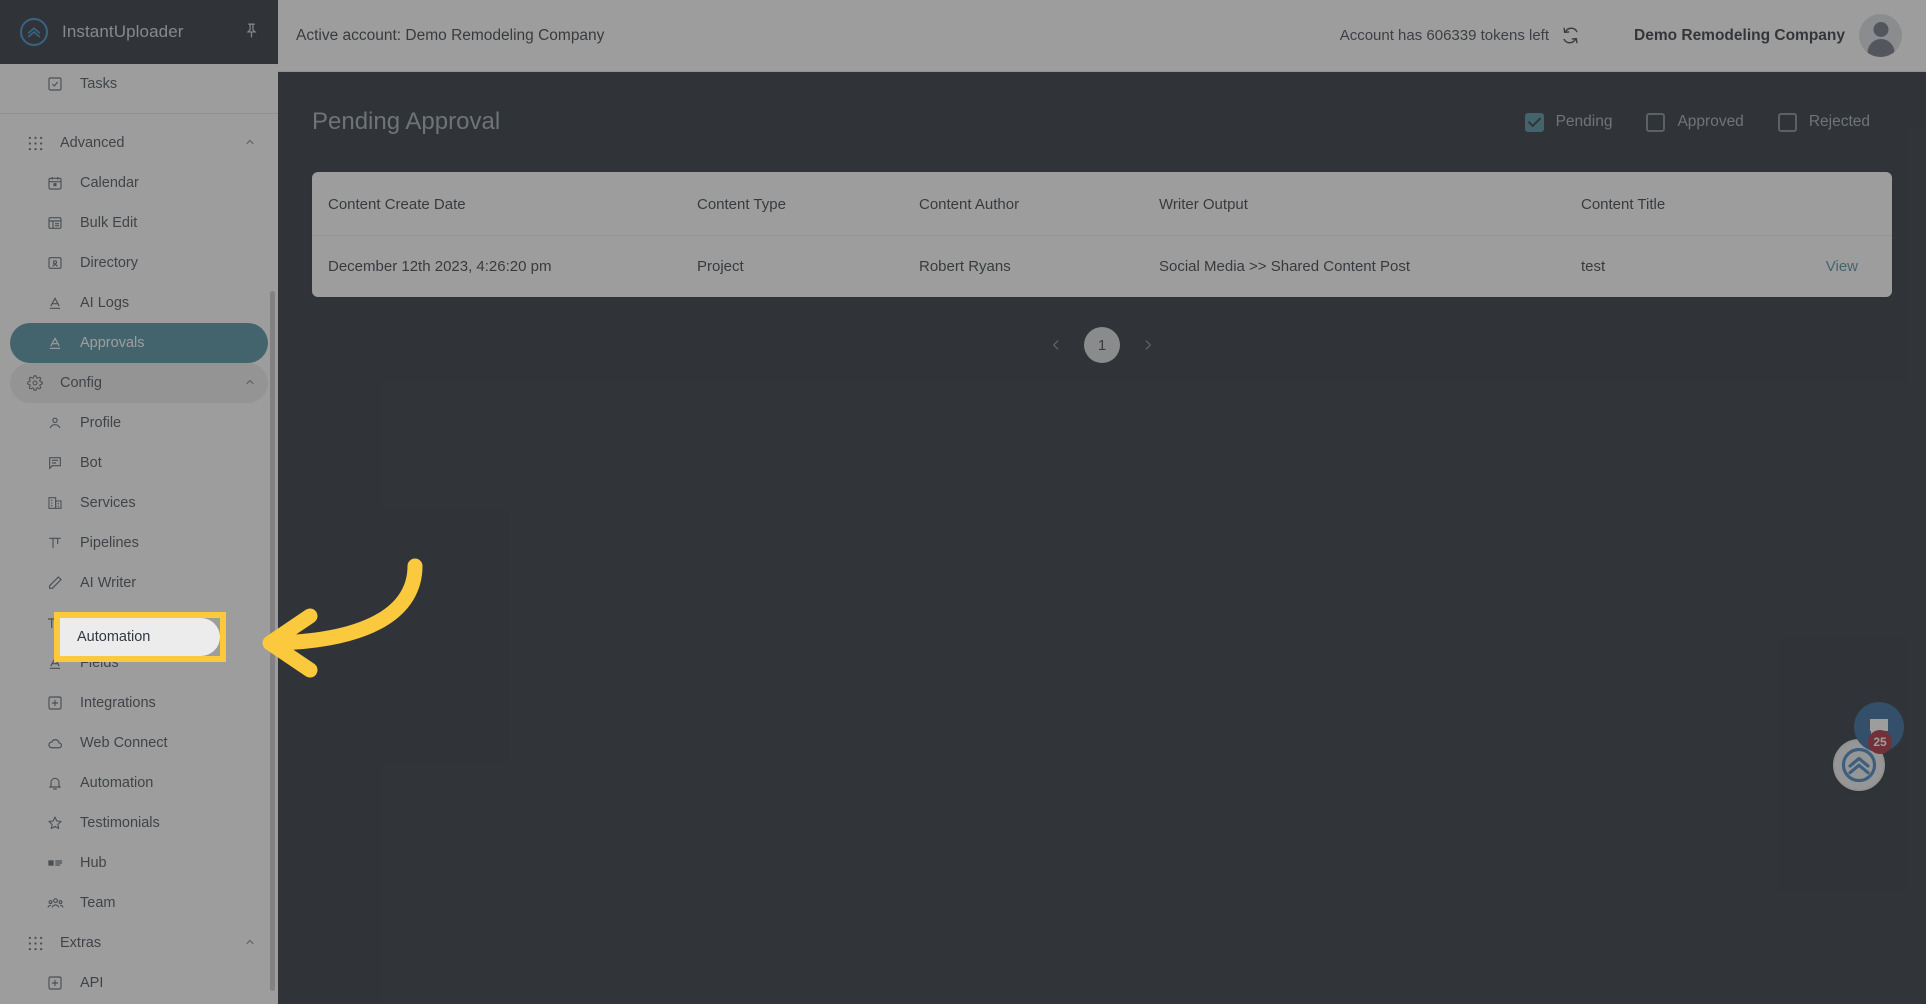 The height and width of the screenshot is (1004, 1926). I want to click on filter-label: Approved, so click(1710, 121).